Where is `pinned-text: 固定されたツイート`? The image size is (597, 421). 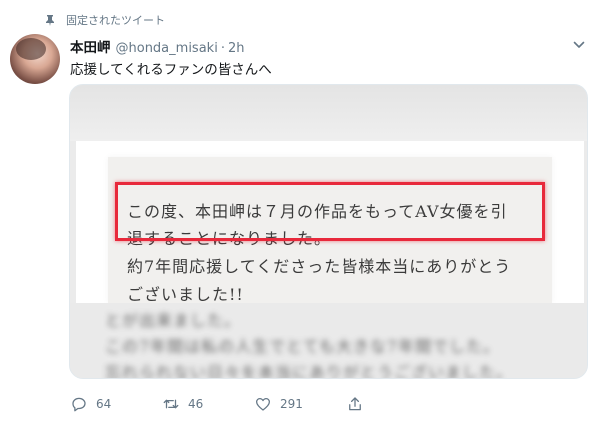
pinned-text: 固定されたツイート is located at coordinates (115, 20).